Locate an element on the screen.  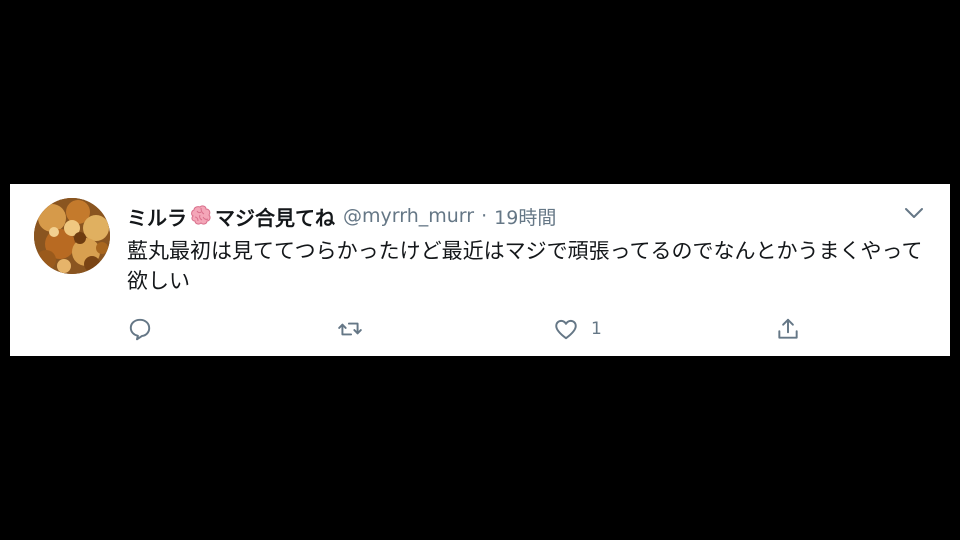
display-name-suffix: マジ合見てね is located at coordinates (275, 217).